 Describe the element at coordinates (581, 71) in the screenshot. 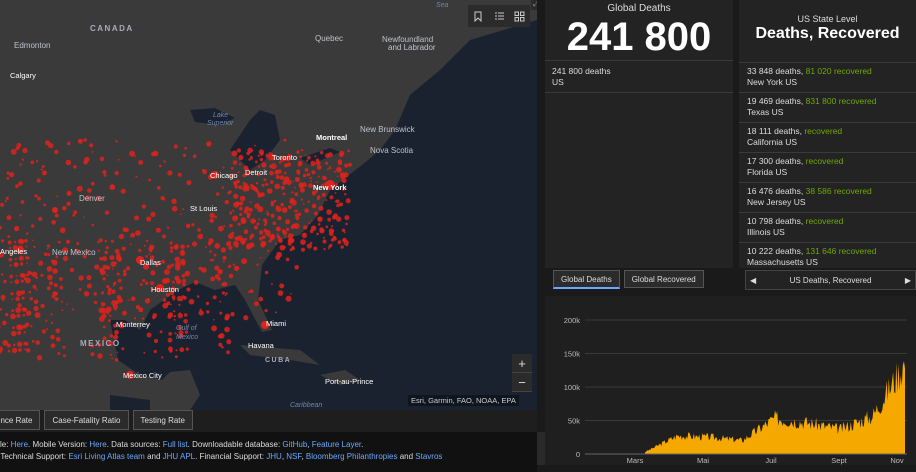

I see `list-item-value: 241 800 deaths` at that location.